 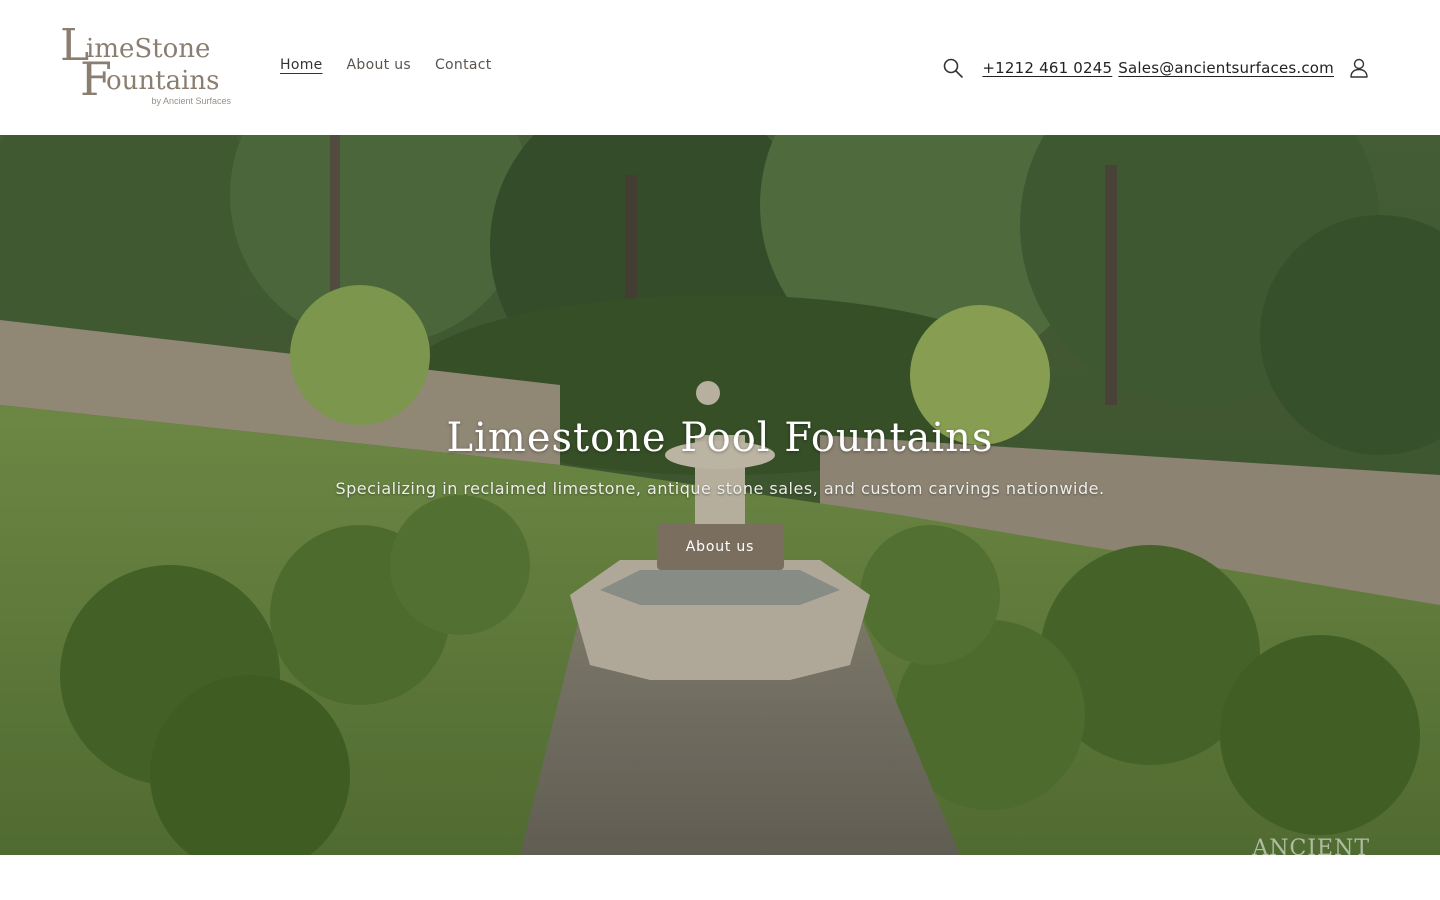 I want to click on nav-contact: Contact, so click(x=463, y=65).